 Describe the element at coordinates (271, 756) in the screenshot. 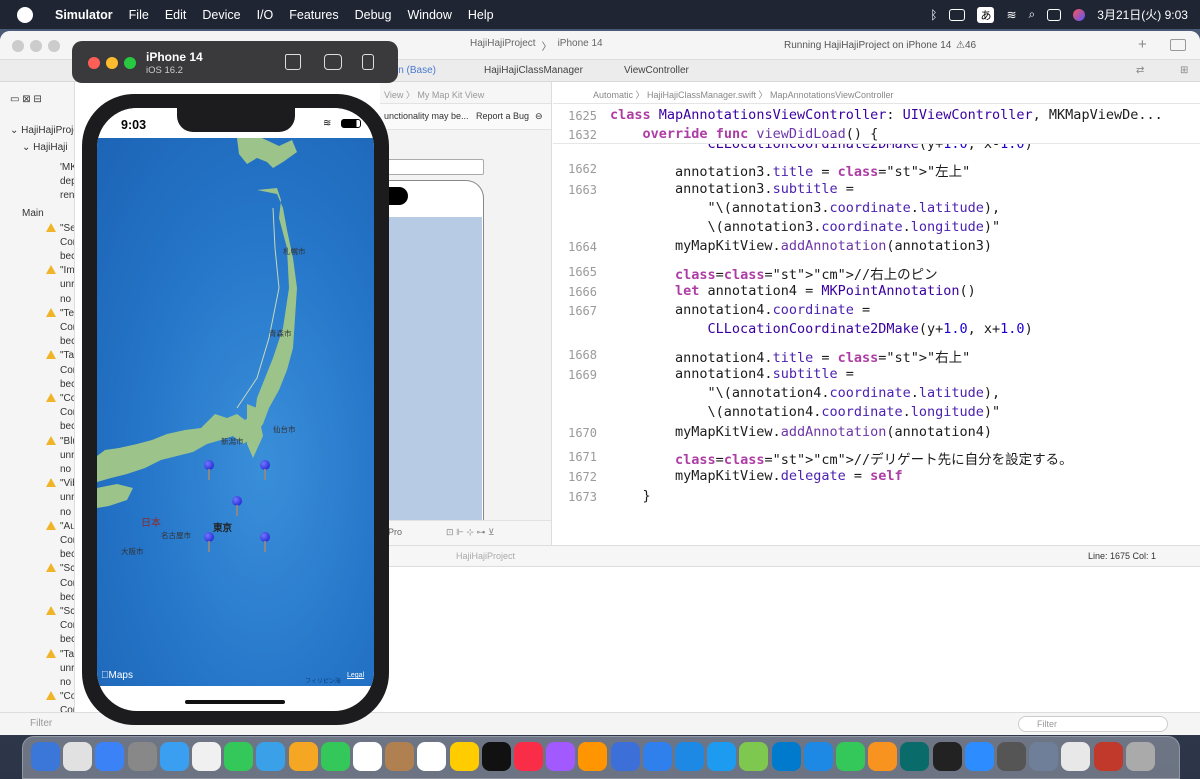

I see `maps-icon` at that location.